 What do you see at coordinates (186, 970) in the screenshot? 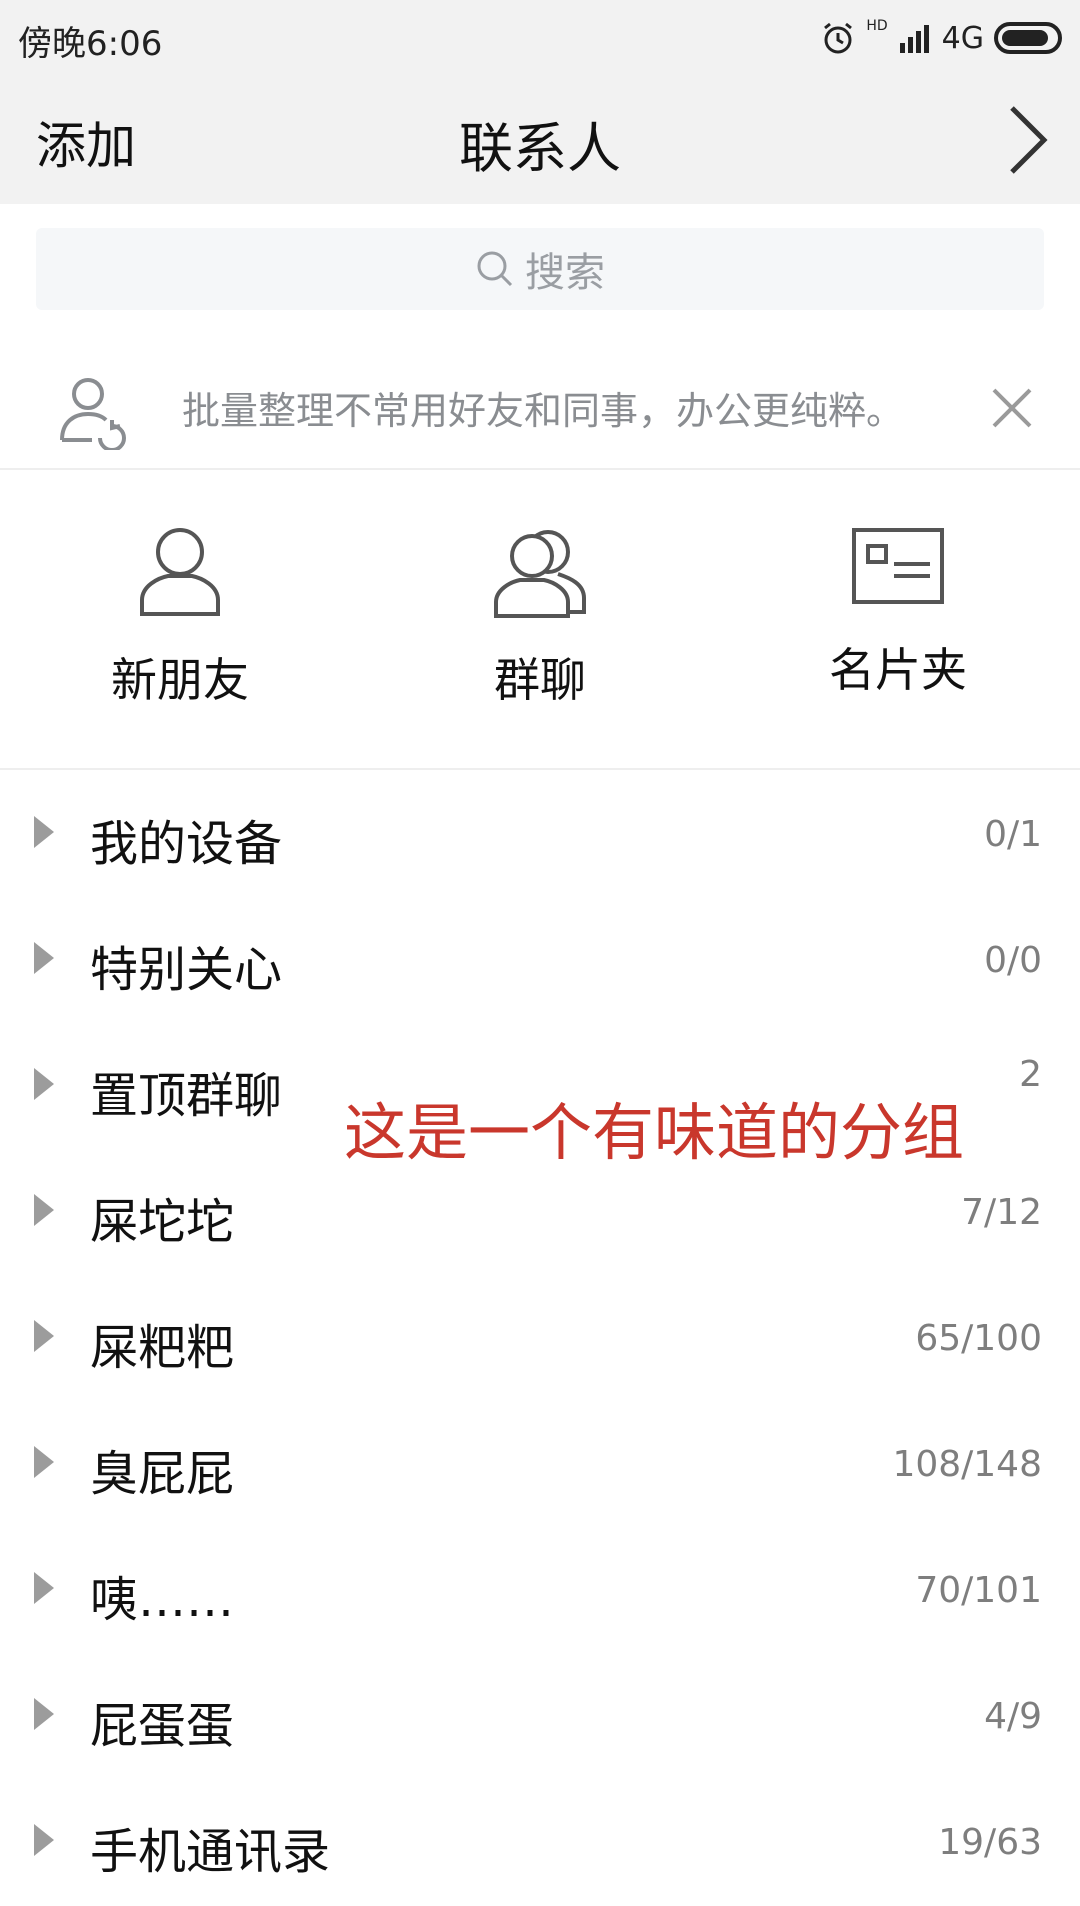
I see `group-name: 特别关心` at bounding box center [186, 970].